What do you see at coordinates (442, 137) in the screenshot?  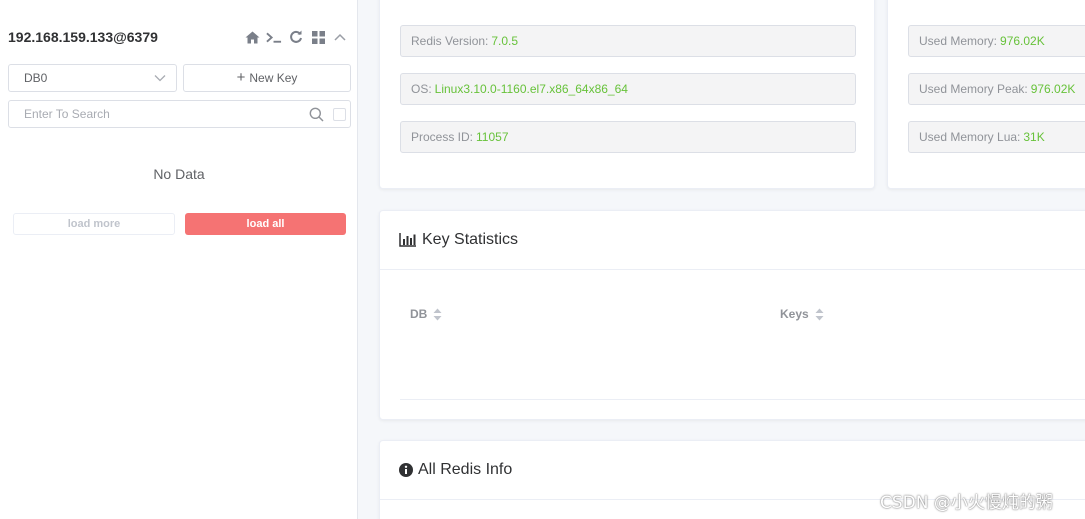 I see `process-id-label: Process ID:` at bounding box center [442, 137].